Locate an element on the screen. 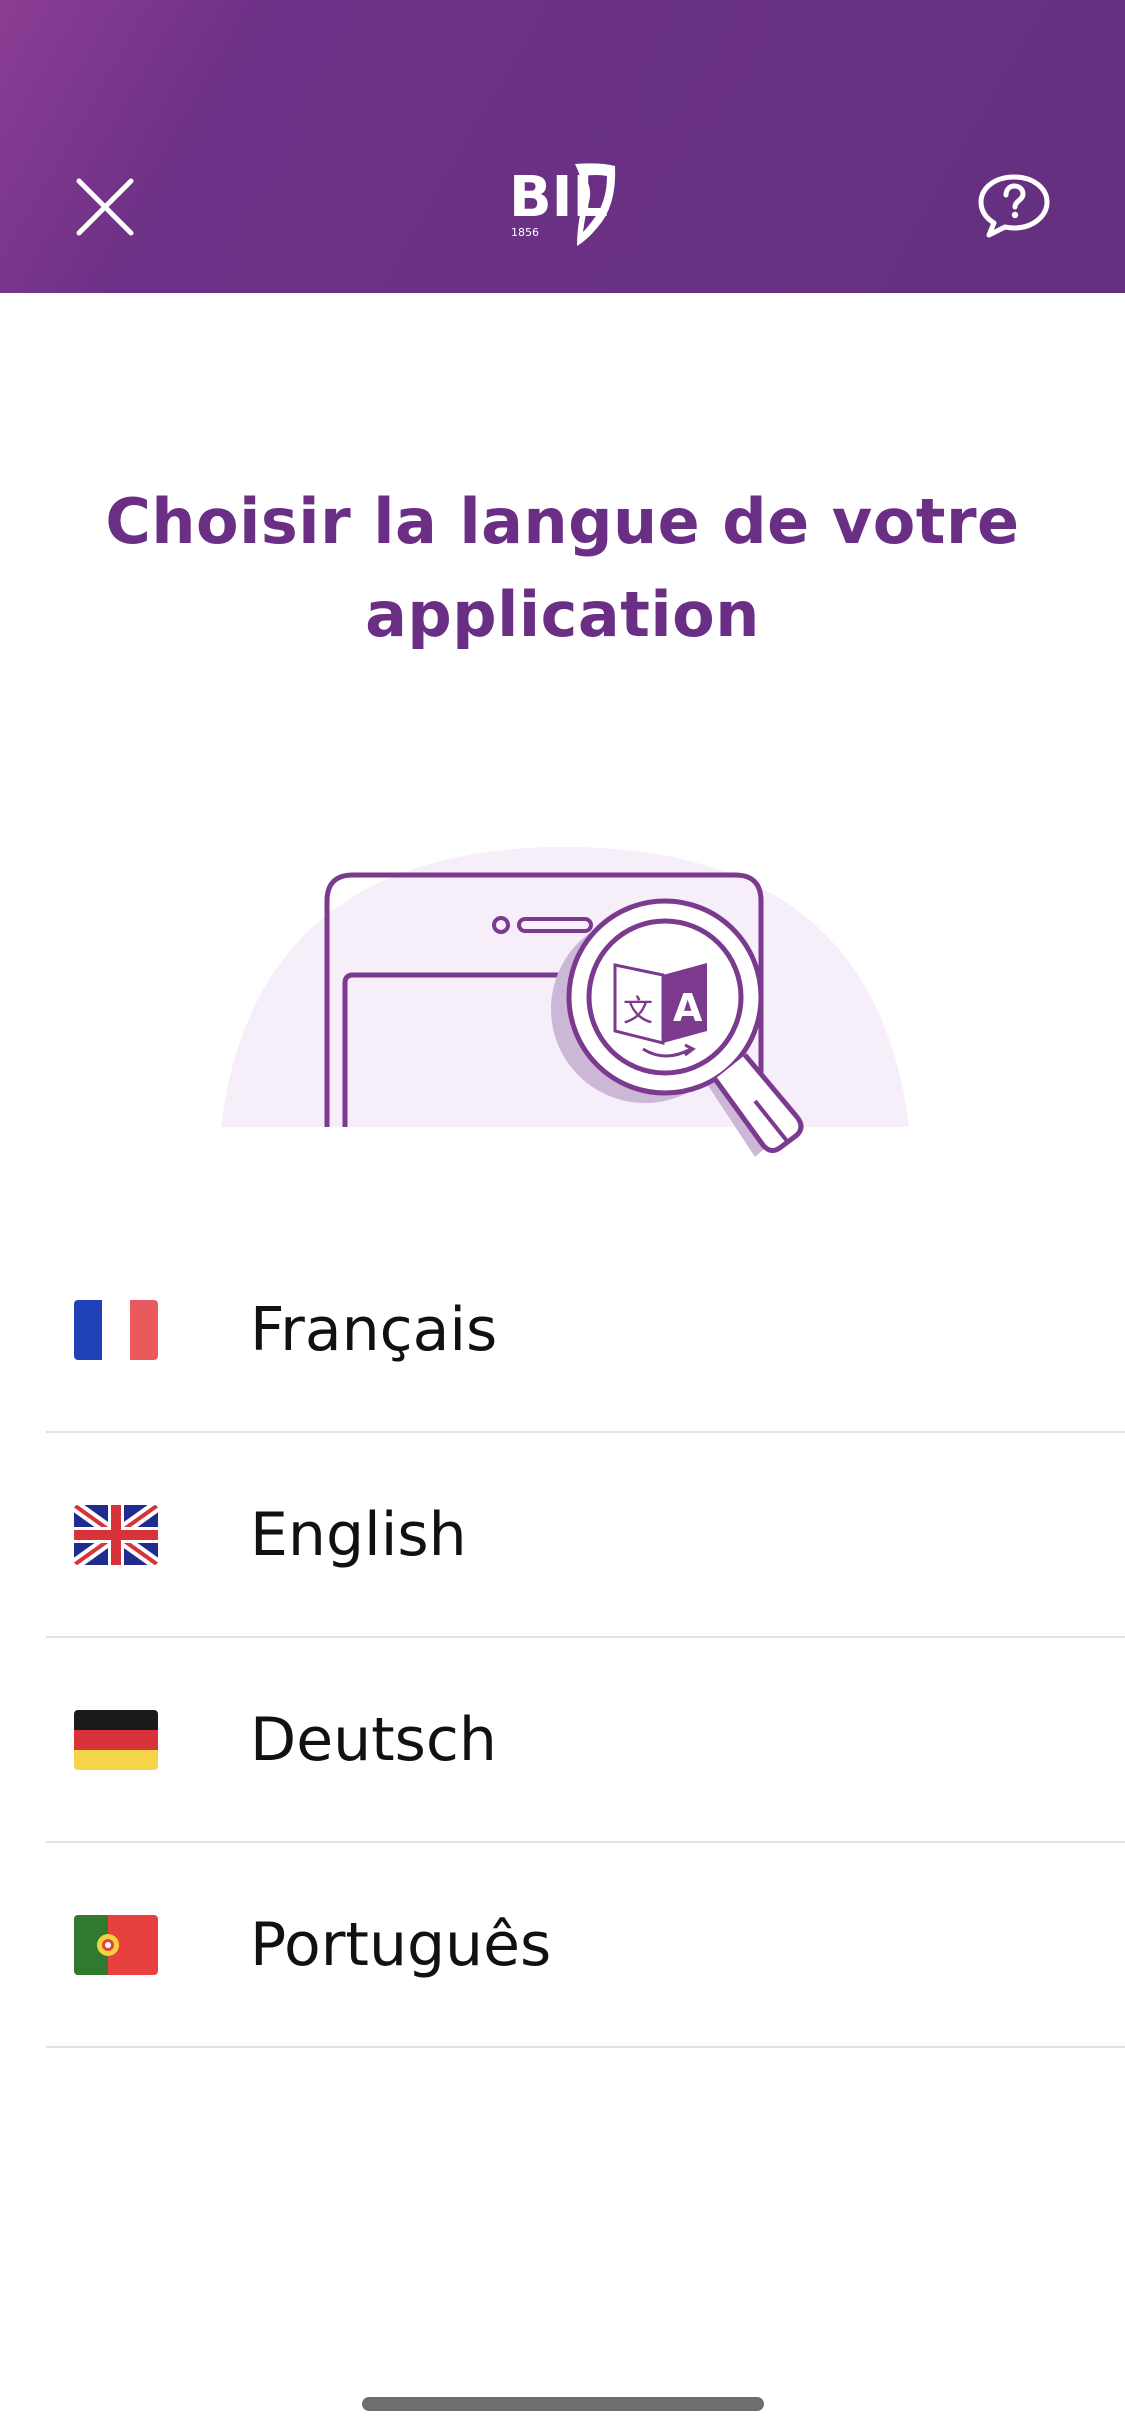 Image resolution: width=1125 pixels, height=2436 pixels. close-icon is located at coordinates (105, 207).